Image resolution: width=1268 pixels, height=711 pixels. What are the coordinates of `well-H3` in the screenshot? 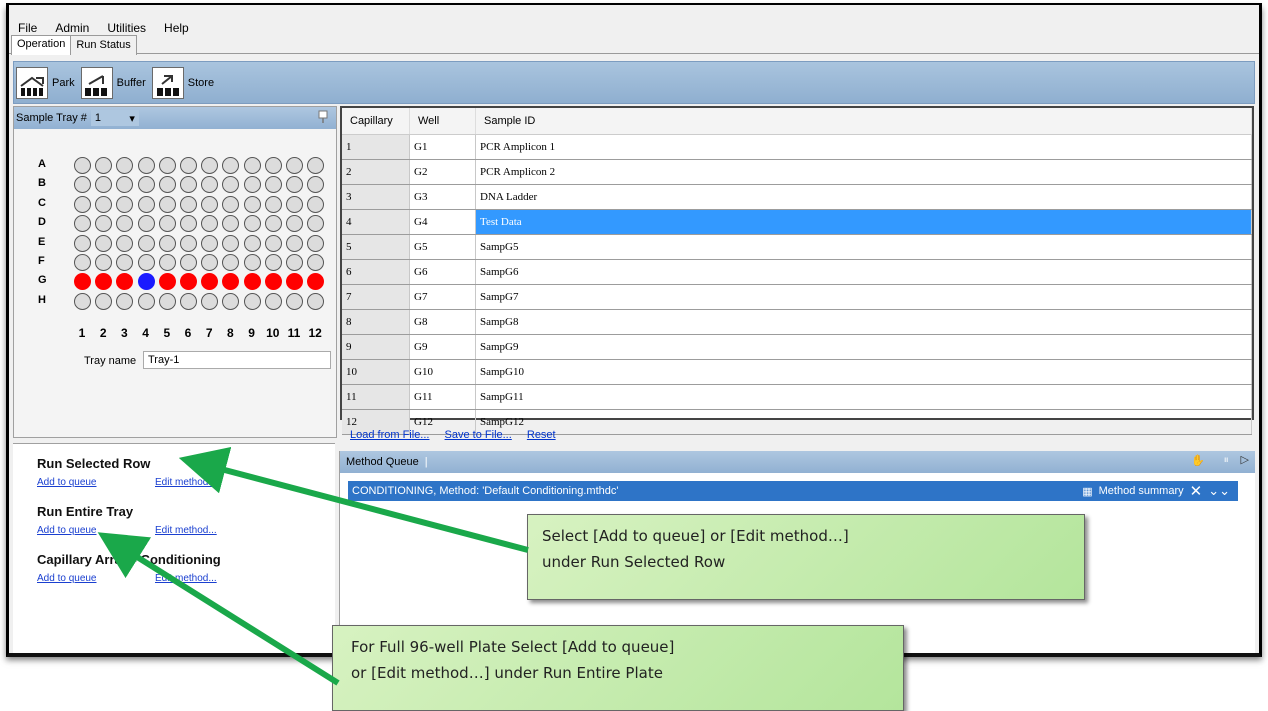 It's located at (125, 301).